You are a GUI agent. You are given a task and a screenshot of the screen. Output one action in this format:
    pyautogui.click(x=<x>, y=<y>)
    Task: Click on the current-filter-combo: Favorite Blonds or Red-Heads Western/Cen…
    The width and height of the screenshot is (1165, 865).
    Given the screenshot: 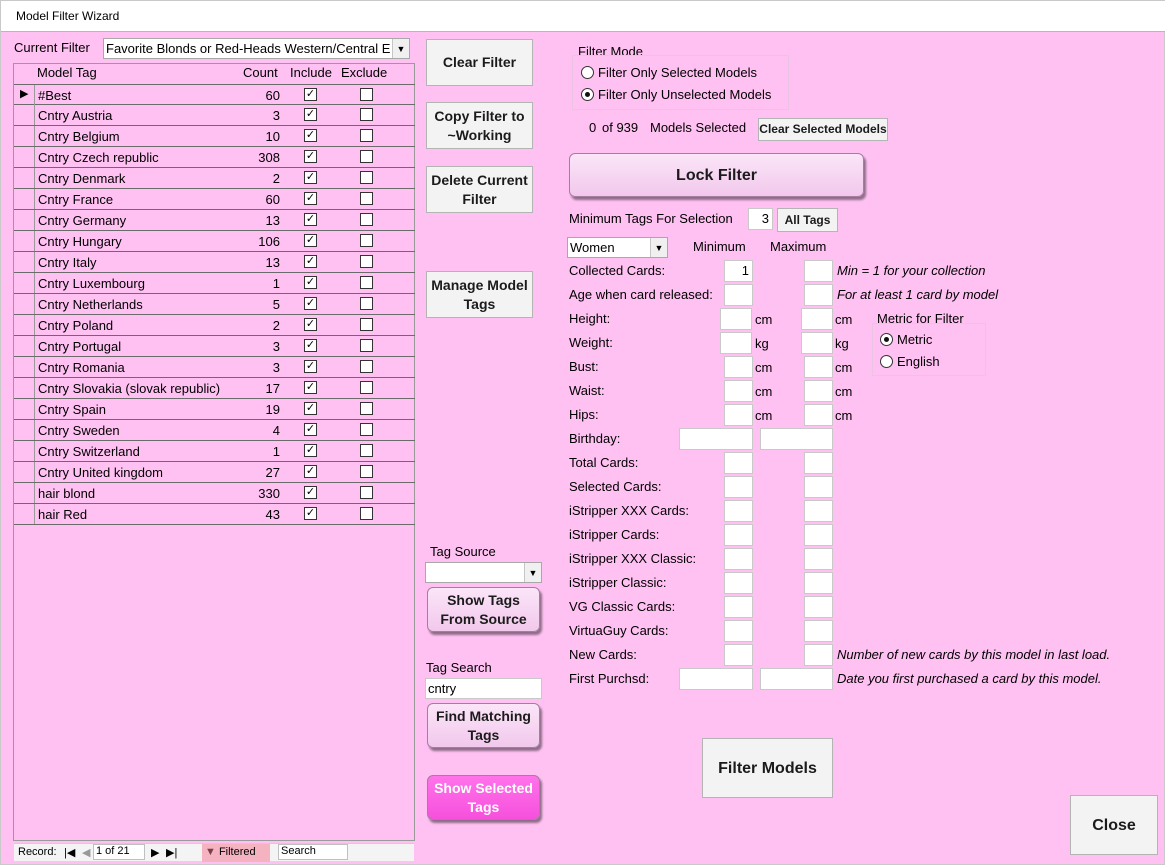 What is the action you would take?
    pyautogui.click(x=256, y=48)
    